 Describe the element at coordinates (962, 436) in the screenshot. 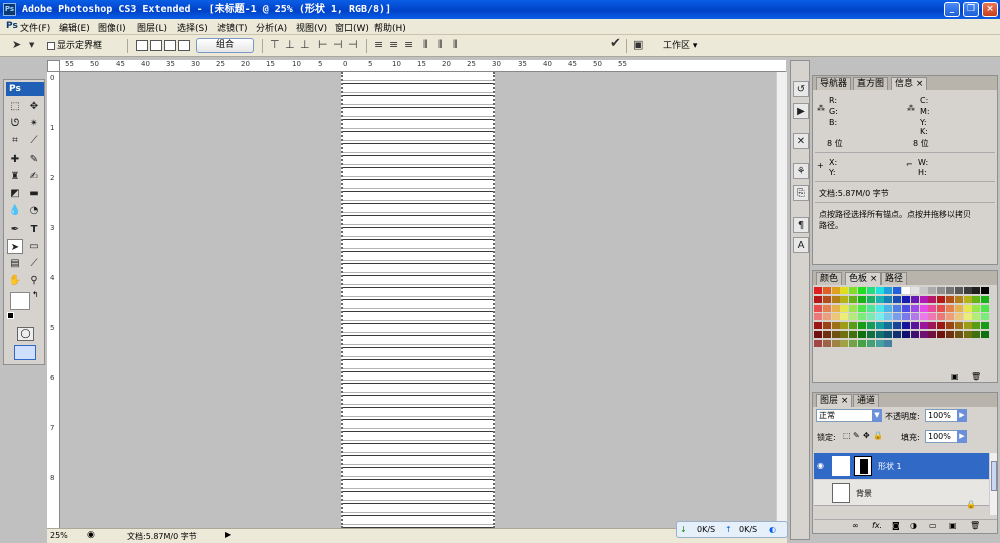

I see `fill-slider-arrow: ▶` at that location.